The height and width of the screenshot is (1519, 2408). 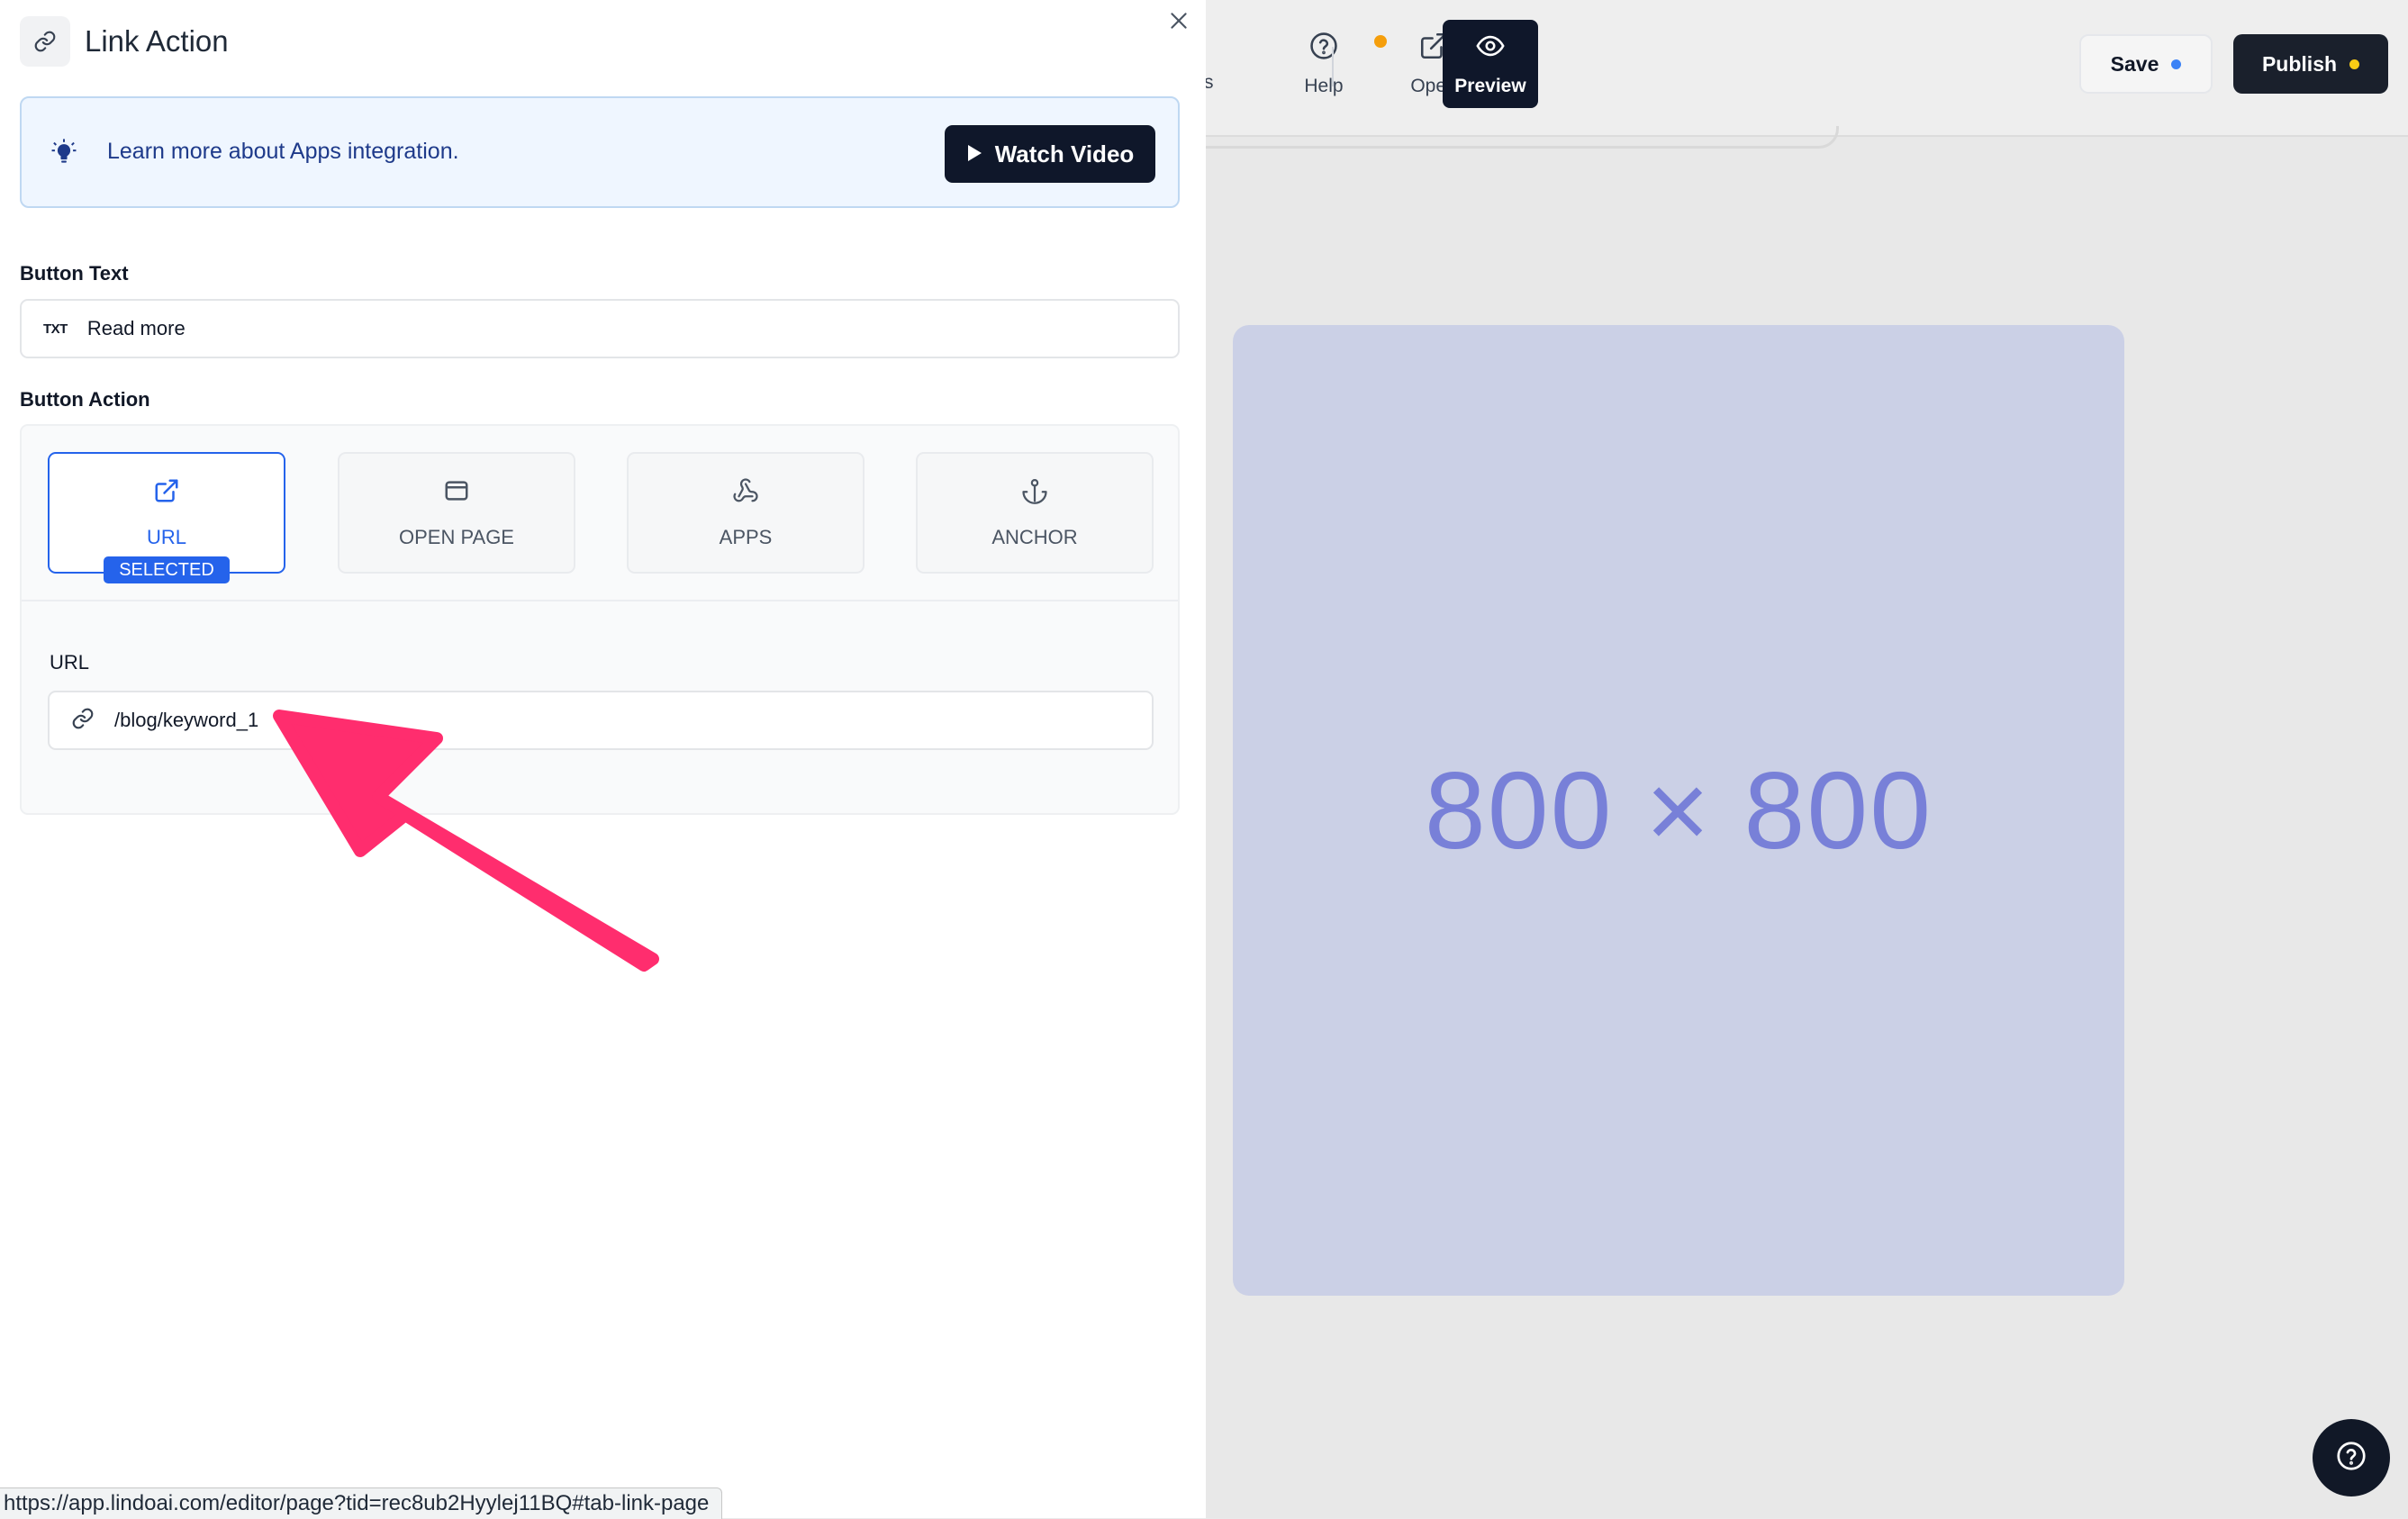 What do you see at coordinates (600, 600) in the screenshot?
I see `action-divider` at bounding box center [600, 600].